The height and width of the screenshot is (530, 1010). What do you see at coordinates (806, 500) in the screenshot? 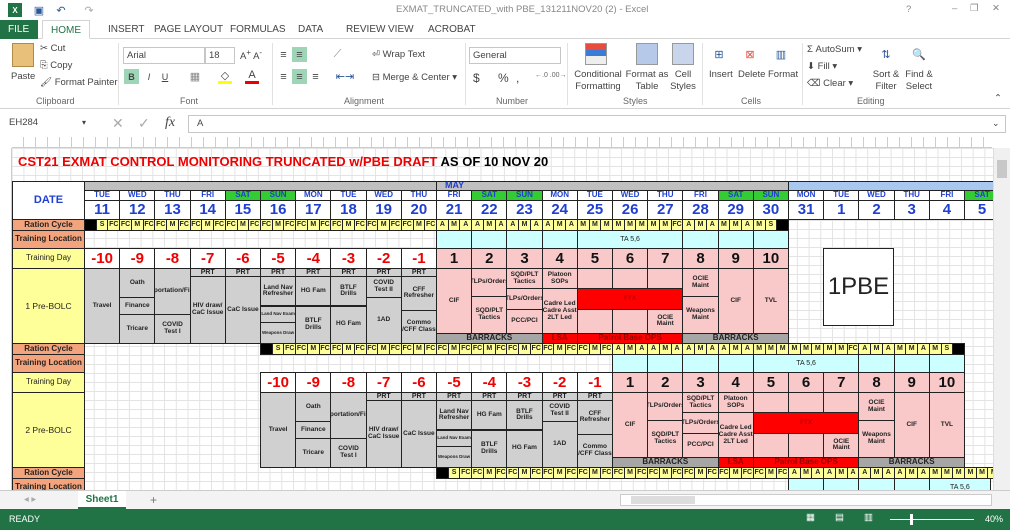
I see `horizontal-scrollbar` at bounding box center [806, 500].